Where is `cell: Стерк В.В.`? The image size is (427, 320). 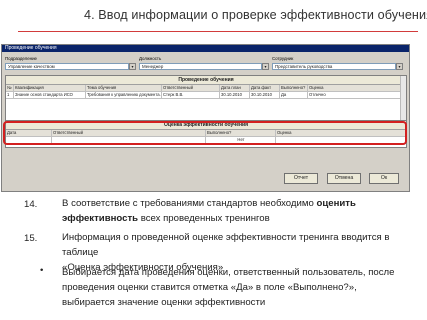
cell: Стерк В.В. is located at coordinates (191, 95).